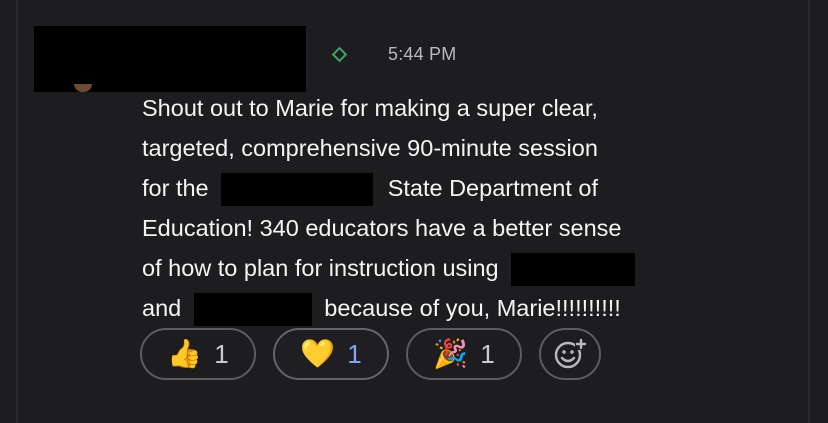 The height and width of the screenshot is (423, 828). I want to click on add-reaction-icon, so click(570, 353).